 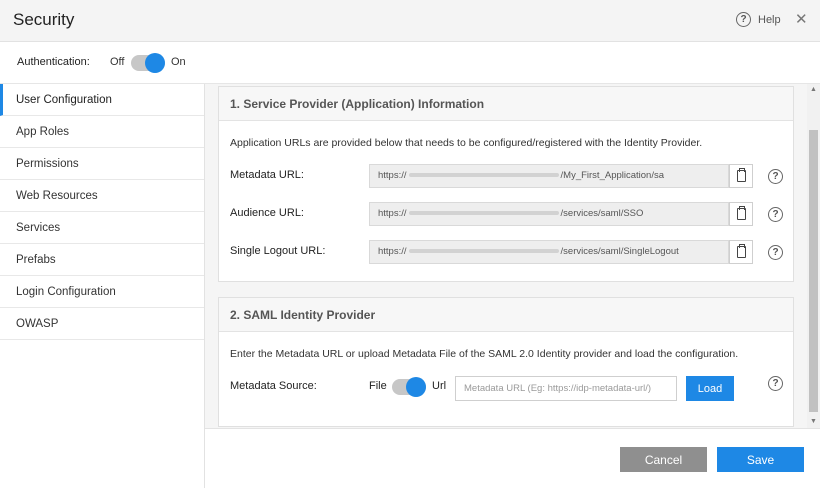 I want to click on sidebar-item-web-resources: Web Resources, so click(x=102, y=196).